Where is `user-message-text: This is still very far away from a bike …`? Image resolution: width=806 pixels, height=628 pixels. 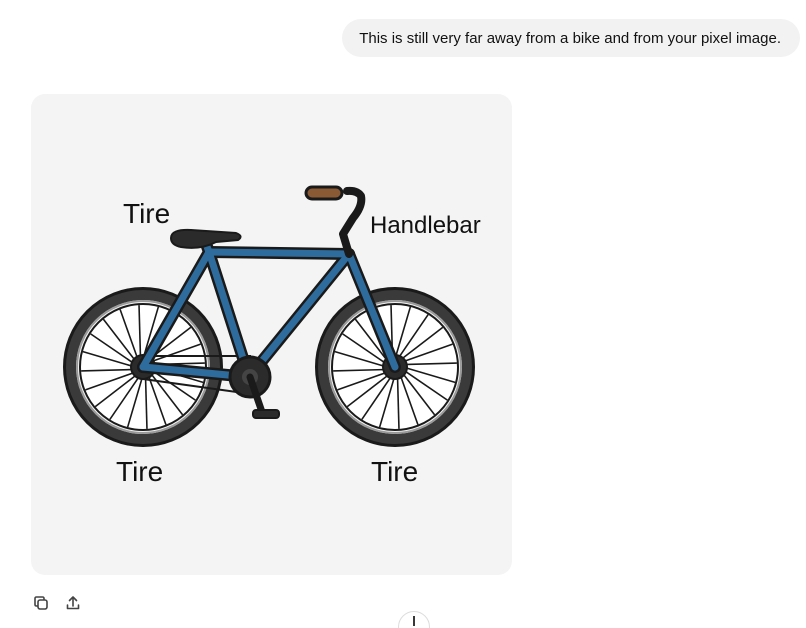
user-message-text: This is still very far away from a bike … is located at coordinates (570, 38).